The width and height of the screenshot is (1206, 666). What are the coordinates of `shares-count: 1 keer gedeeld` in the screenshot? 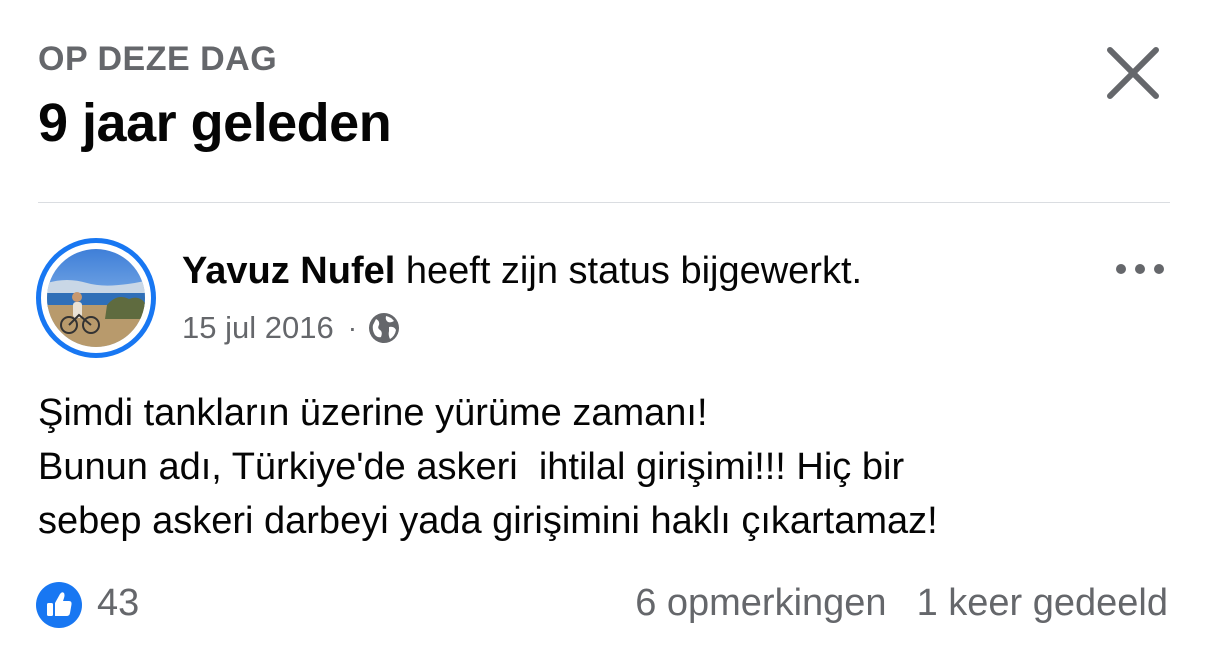 It's located at (1042, 603).